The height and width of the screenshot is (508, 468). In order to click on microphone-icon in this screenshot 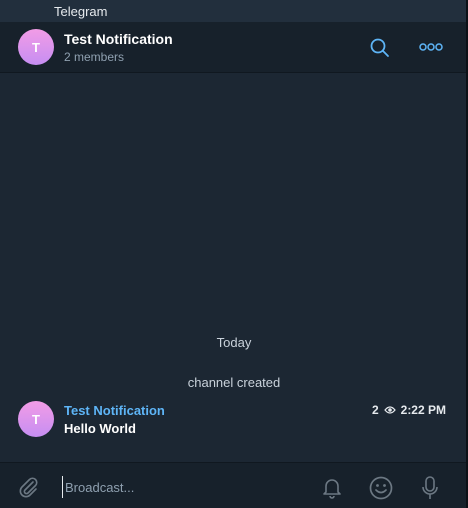, I will do `click(430, 488)`.